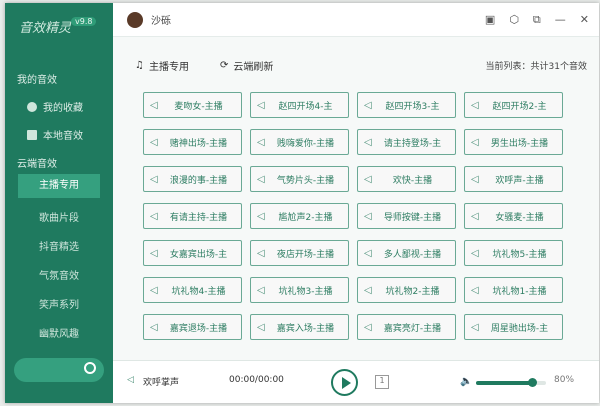 This screenshot has width=600, height=406. What do you see at coordinates (161, 21) in the screenshot?
I see `username: 沙砾` at bounding box center [161, 21].